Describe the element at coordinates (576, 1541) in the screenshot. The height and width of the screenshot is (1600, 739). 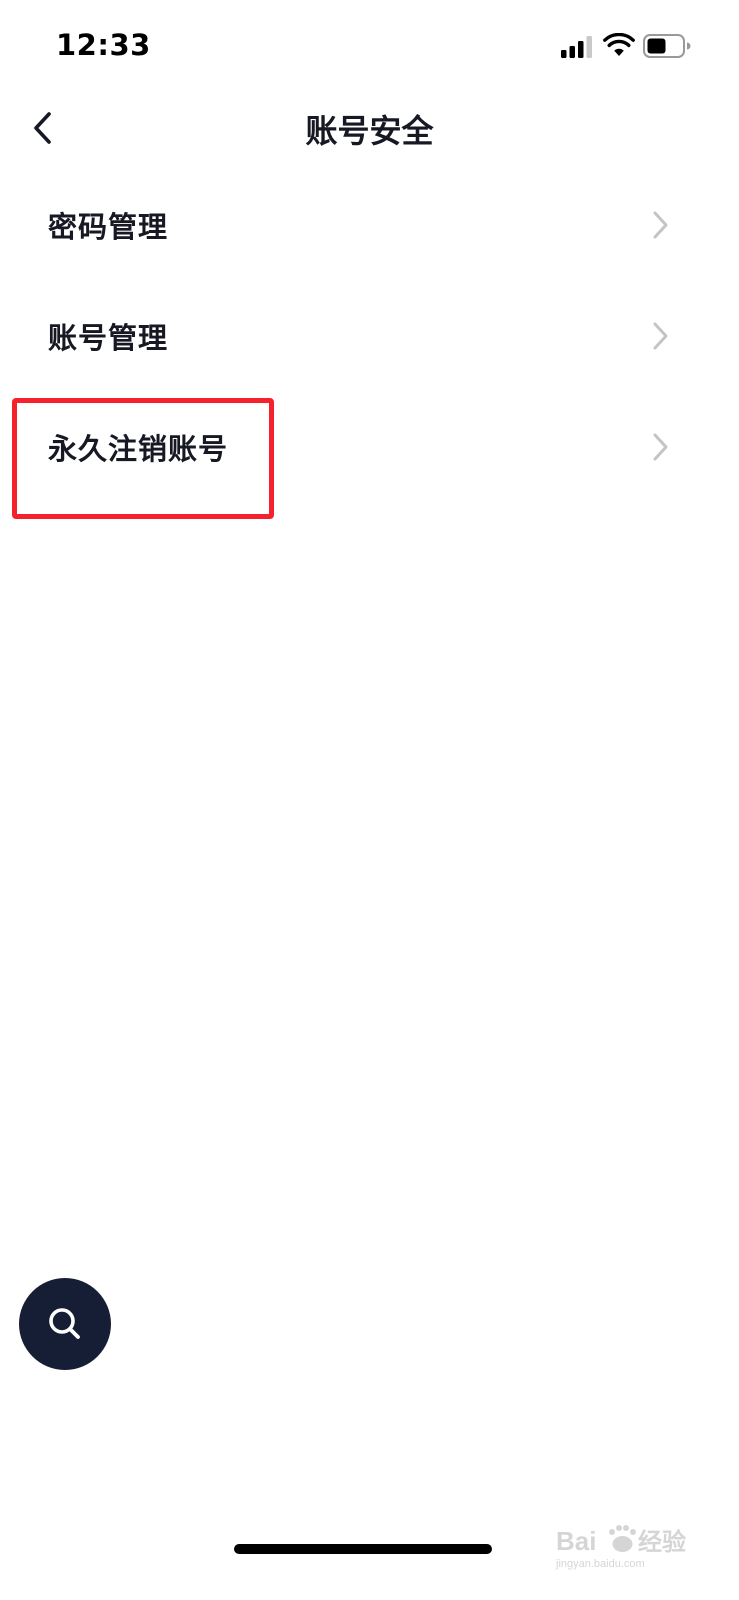
I see `svg-text: Bai` at that location.